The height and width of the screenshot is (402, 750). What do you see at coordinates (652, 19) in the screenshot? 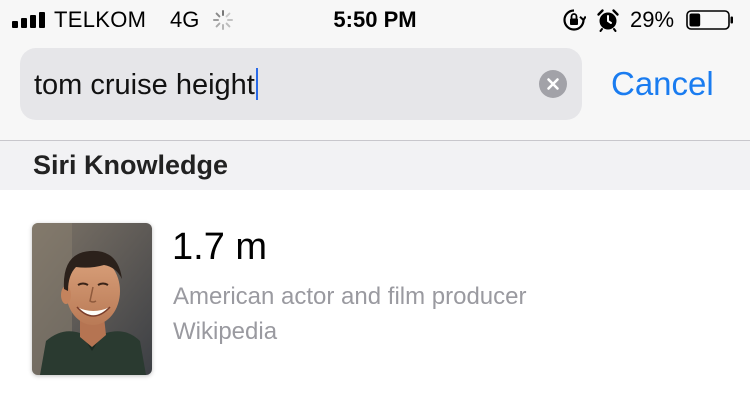
I see `battery-percentage: 29%` at bounding box center [652, 19].